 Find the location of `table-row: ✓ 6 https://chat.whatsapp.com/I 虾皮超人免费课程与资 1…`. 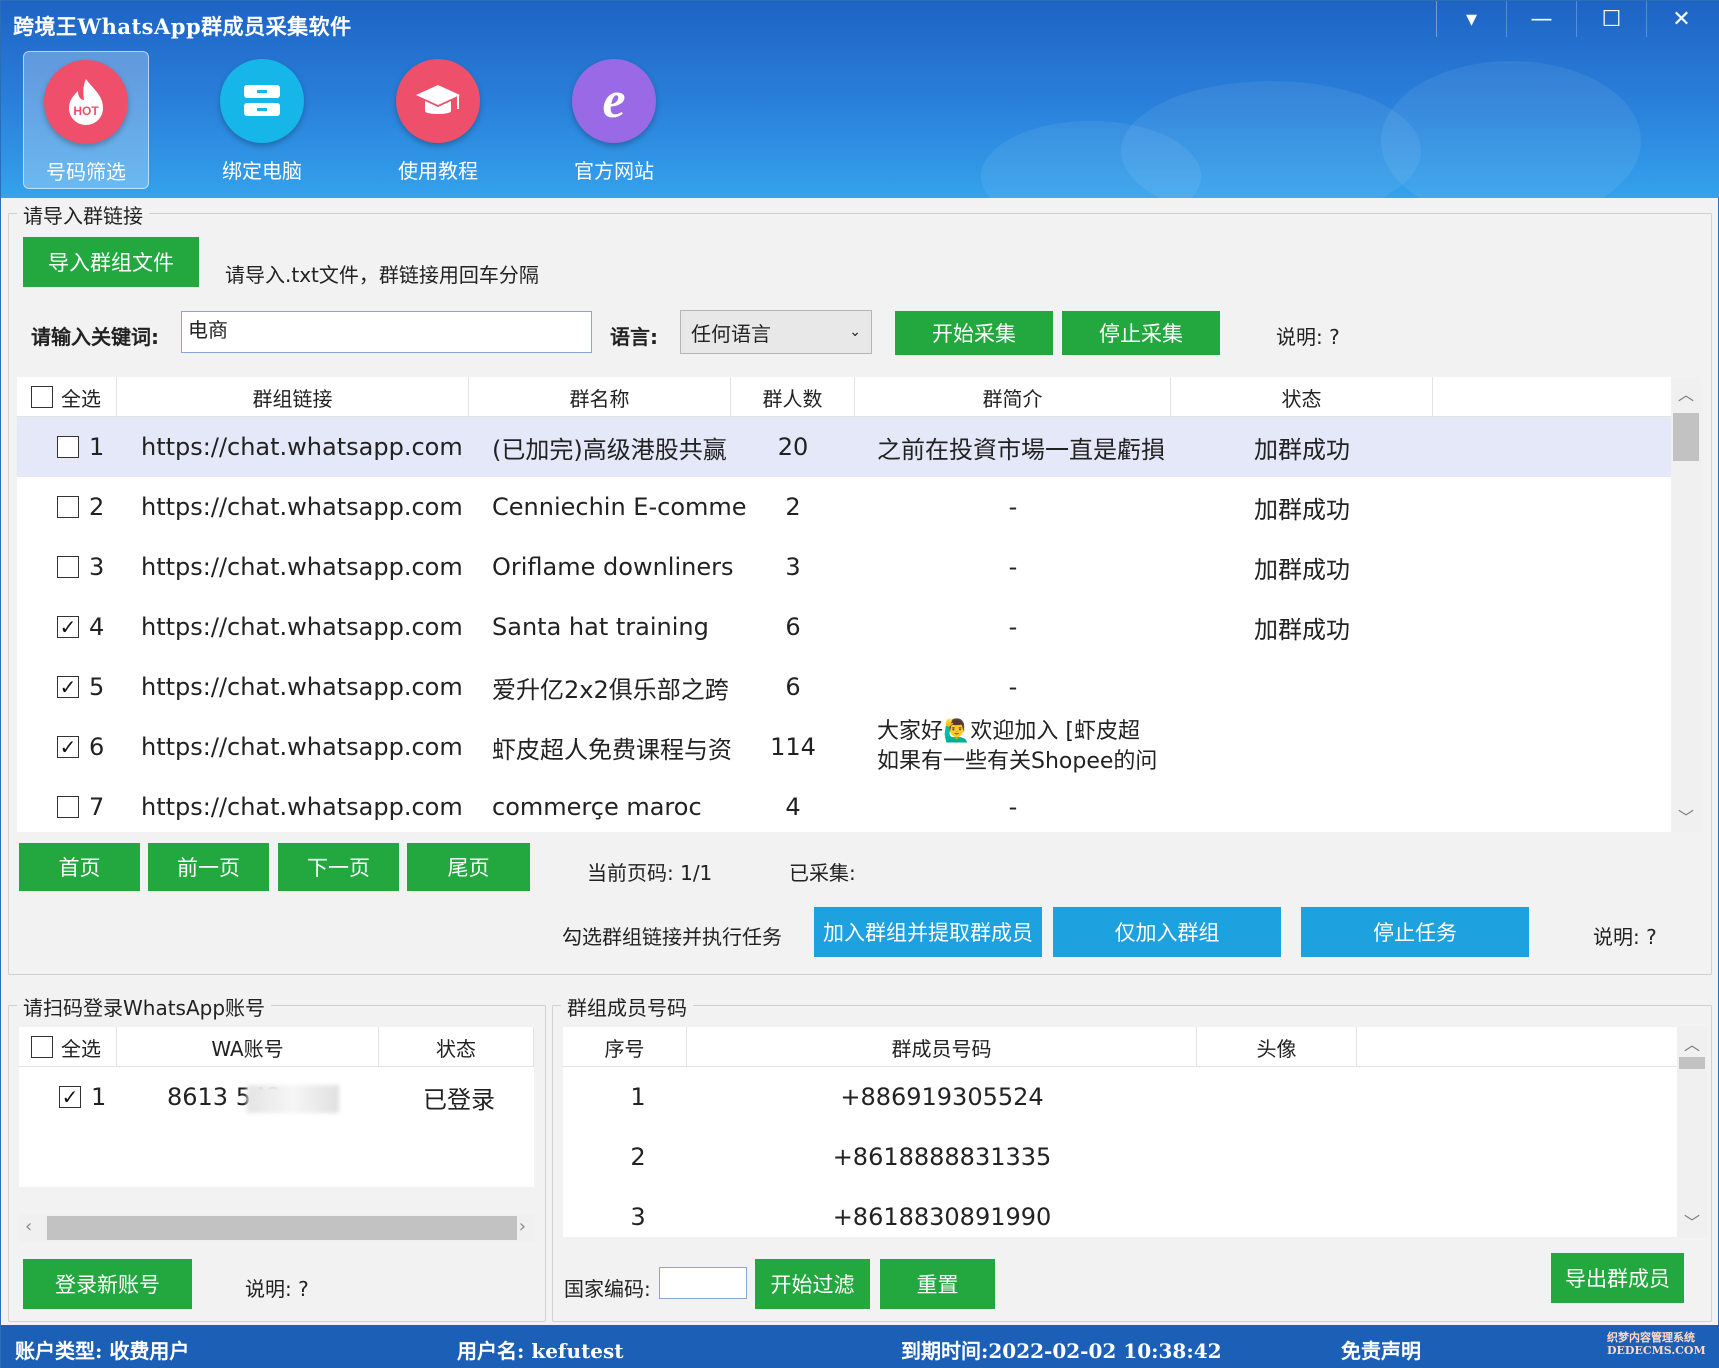

table-row: ✓ 6 https://chat.whatsapp.com/I 虾皮超人免费课程与资 1… is located at coordinates (844, 747).